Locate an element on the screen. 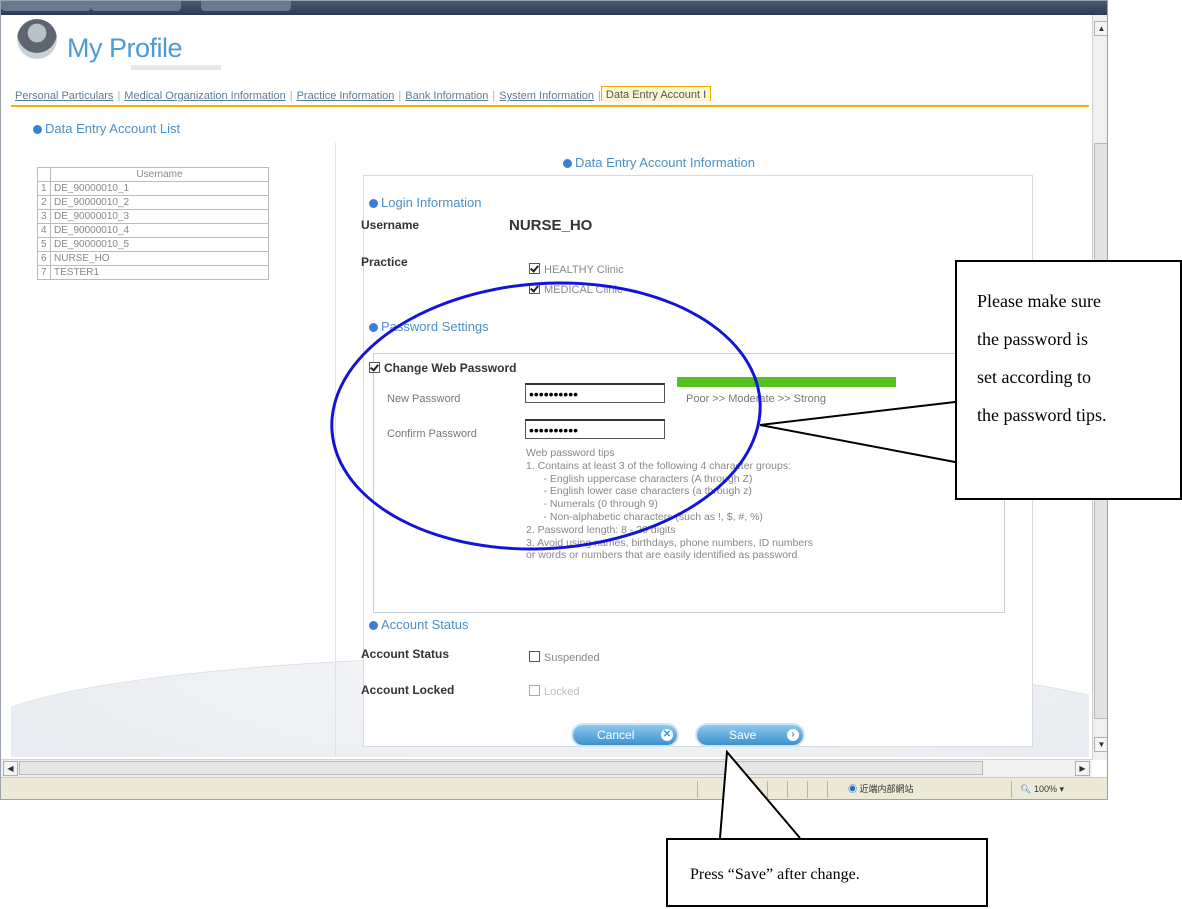 This screenshot has width=1182, height=909. tab-practice-information: Practice Information is located at coordinates (346, 95).